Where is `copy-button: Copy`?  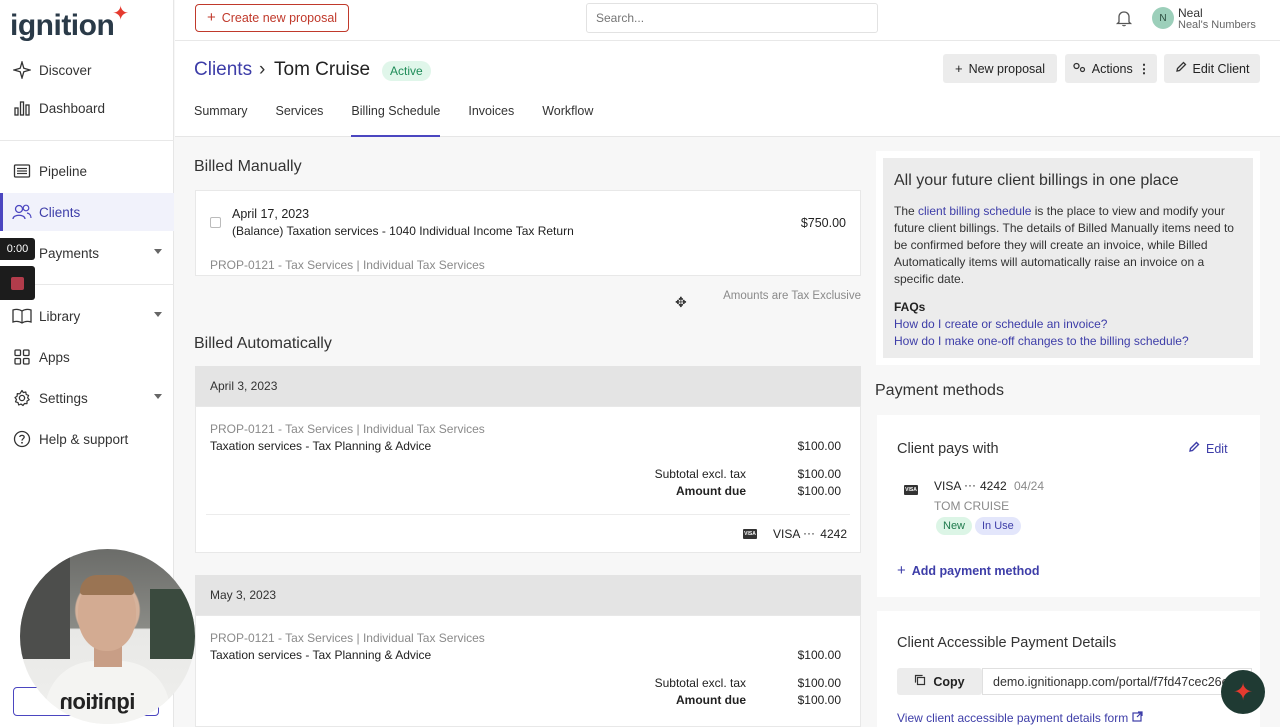
copy-button: Copy is located at coordinates (939, 681).